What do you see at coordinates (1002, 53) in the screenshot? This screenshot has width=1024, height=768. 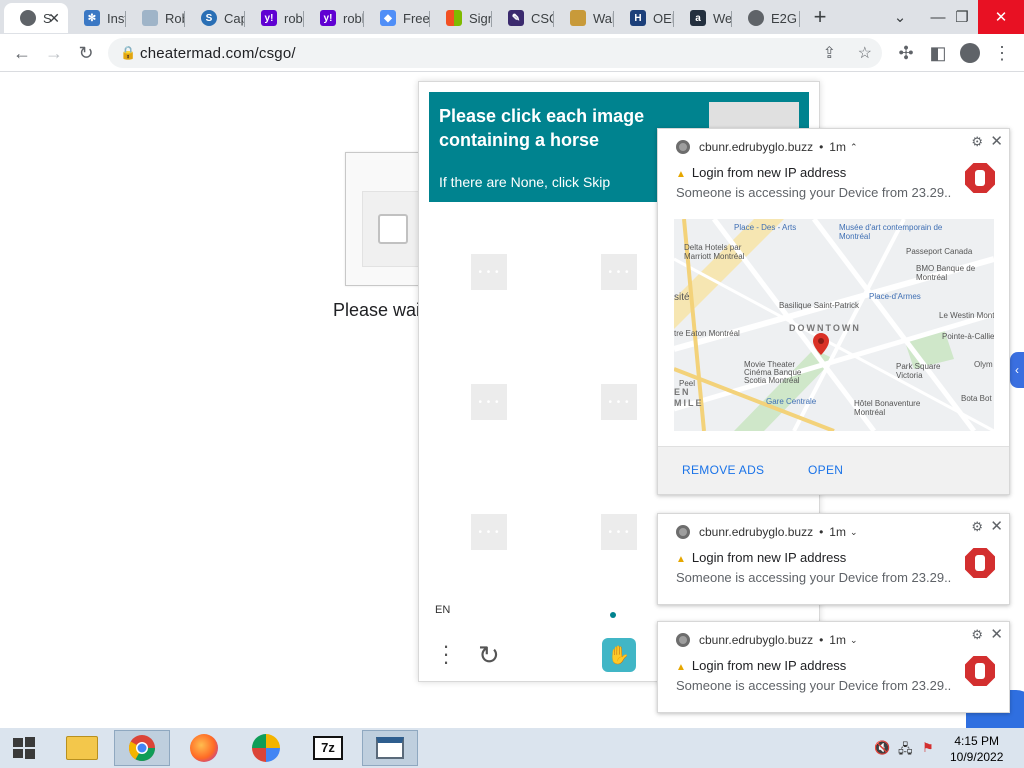 I see `menu-kebab-icon: ⋮` at bounding box center [1002, 53].